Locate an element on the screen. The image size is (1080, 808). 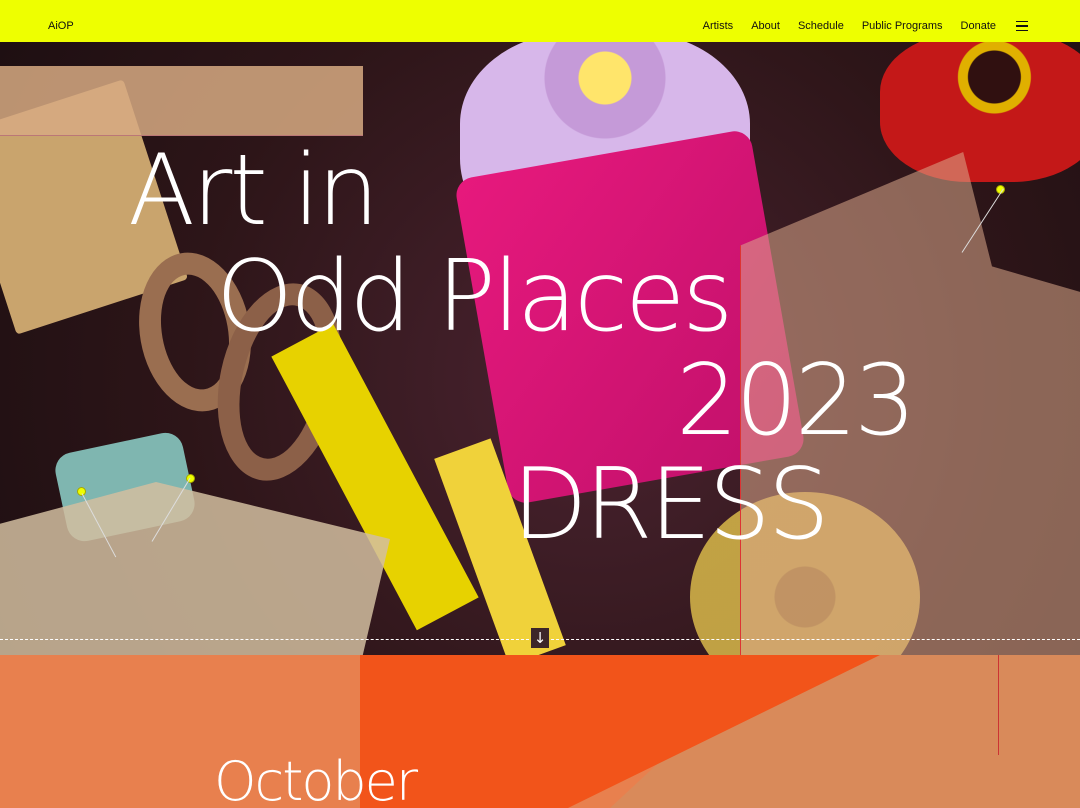
sewing-pattern-left is located at coordinates (195, 568).